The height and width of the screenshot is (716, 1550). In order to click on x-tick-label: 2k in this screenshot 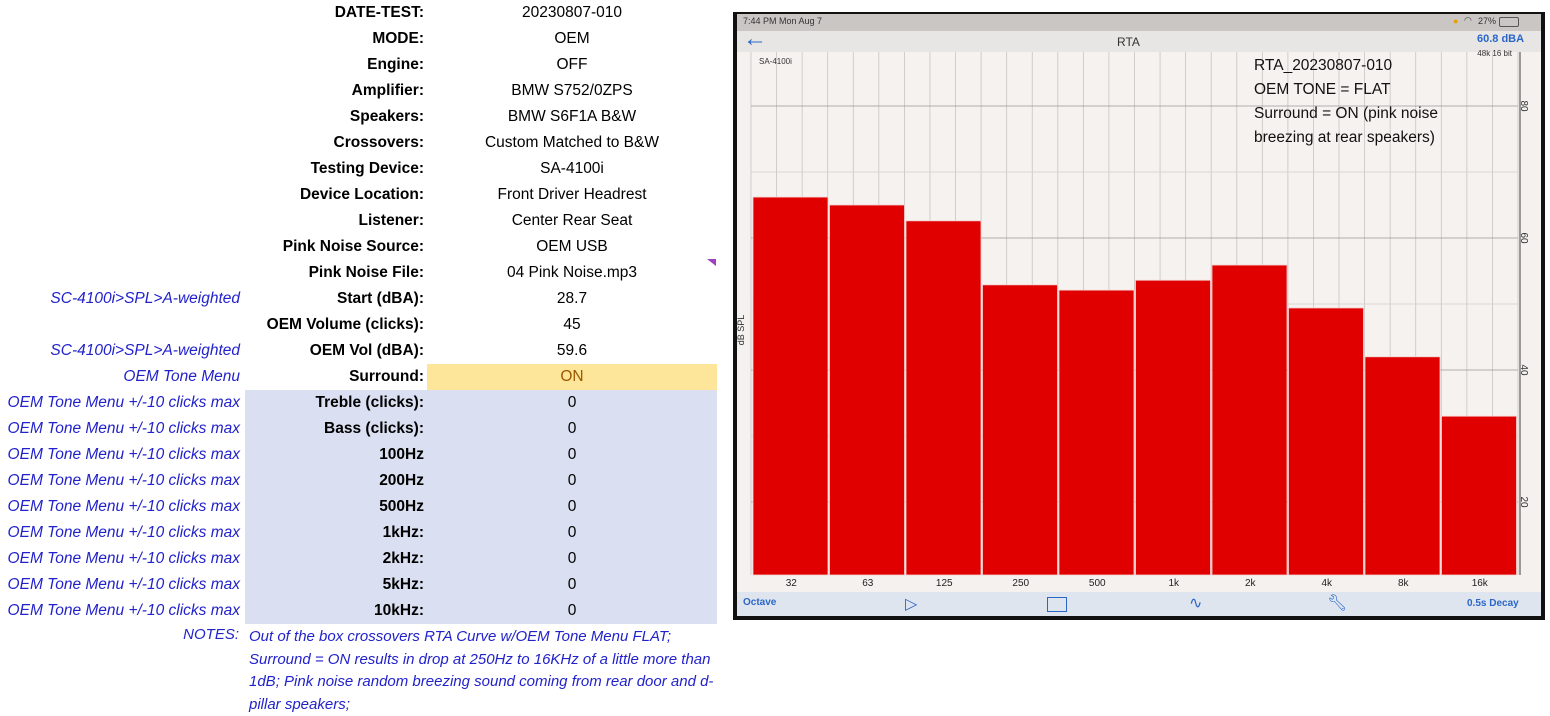, I will do `click(1251, 583)`.